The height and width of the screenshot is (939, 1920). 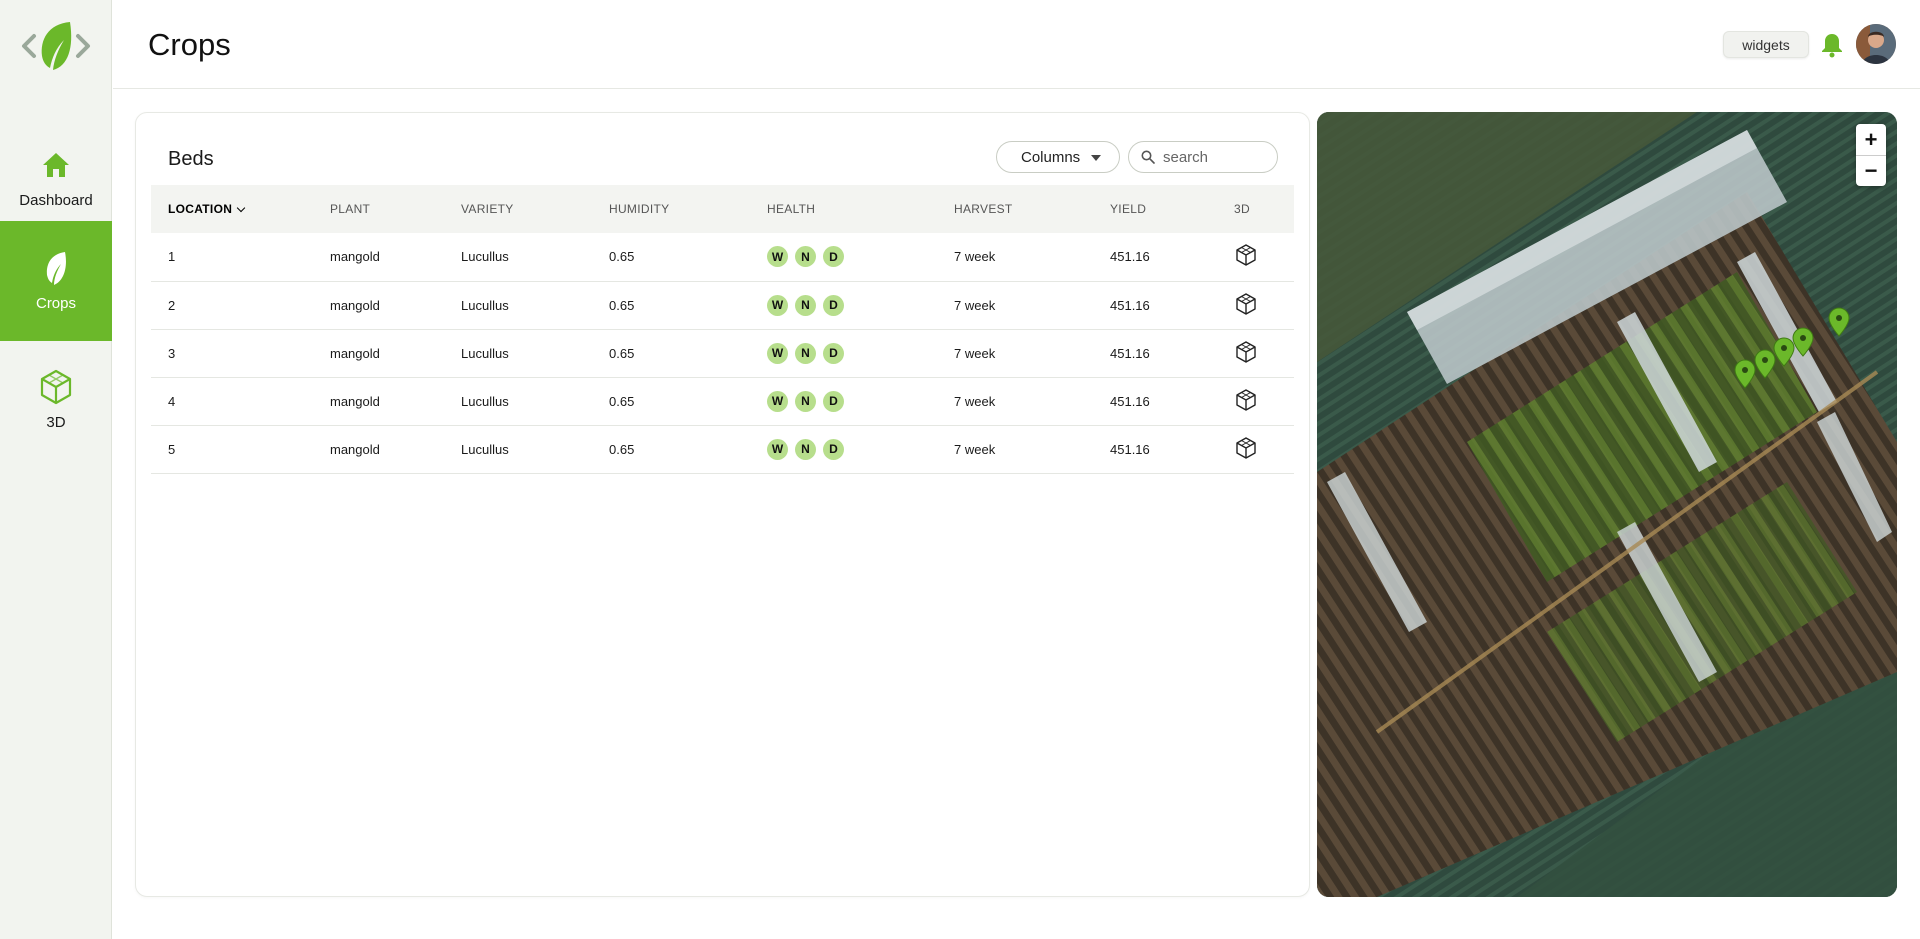 I want to click on col-header-location: LOCATION, so click(x=232, y=209).